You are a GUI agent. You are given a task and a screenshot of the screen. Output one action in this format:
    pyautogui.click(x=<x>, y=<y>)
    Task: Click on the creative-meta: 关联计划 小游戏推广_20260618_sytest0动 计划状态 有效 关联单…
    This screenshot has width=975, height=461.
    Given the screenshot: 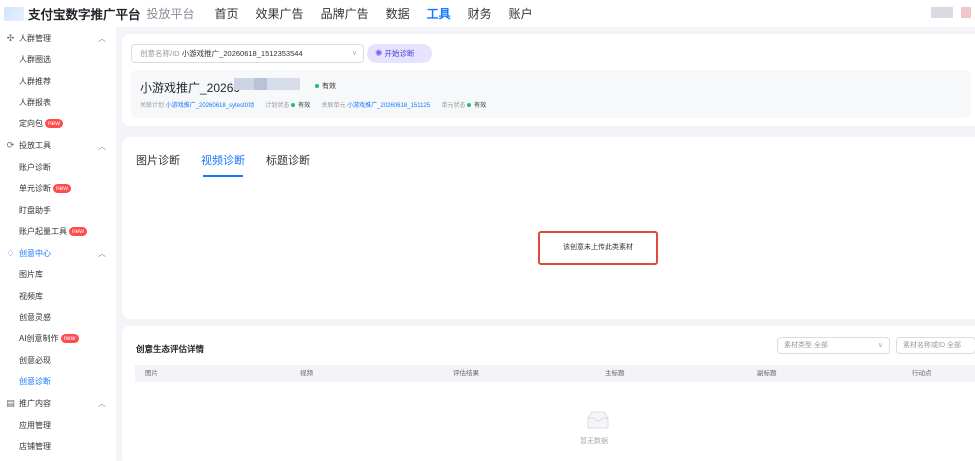 What is the action you would take?
    pyautogui.click(x=313, y=106)
    